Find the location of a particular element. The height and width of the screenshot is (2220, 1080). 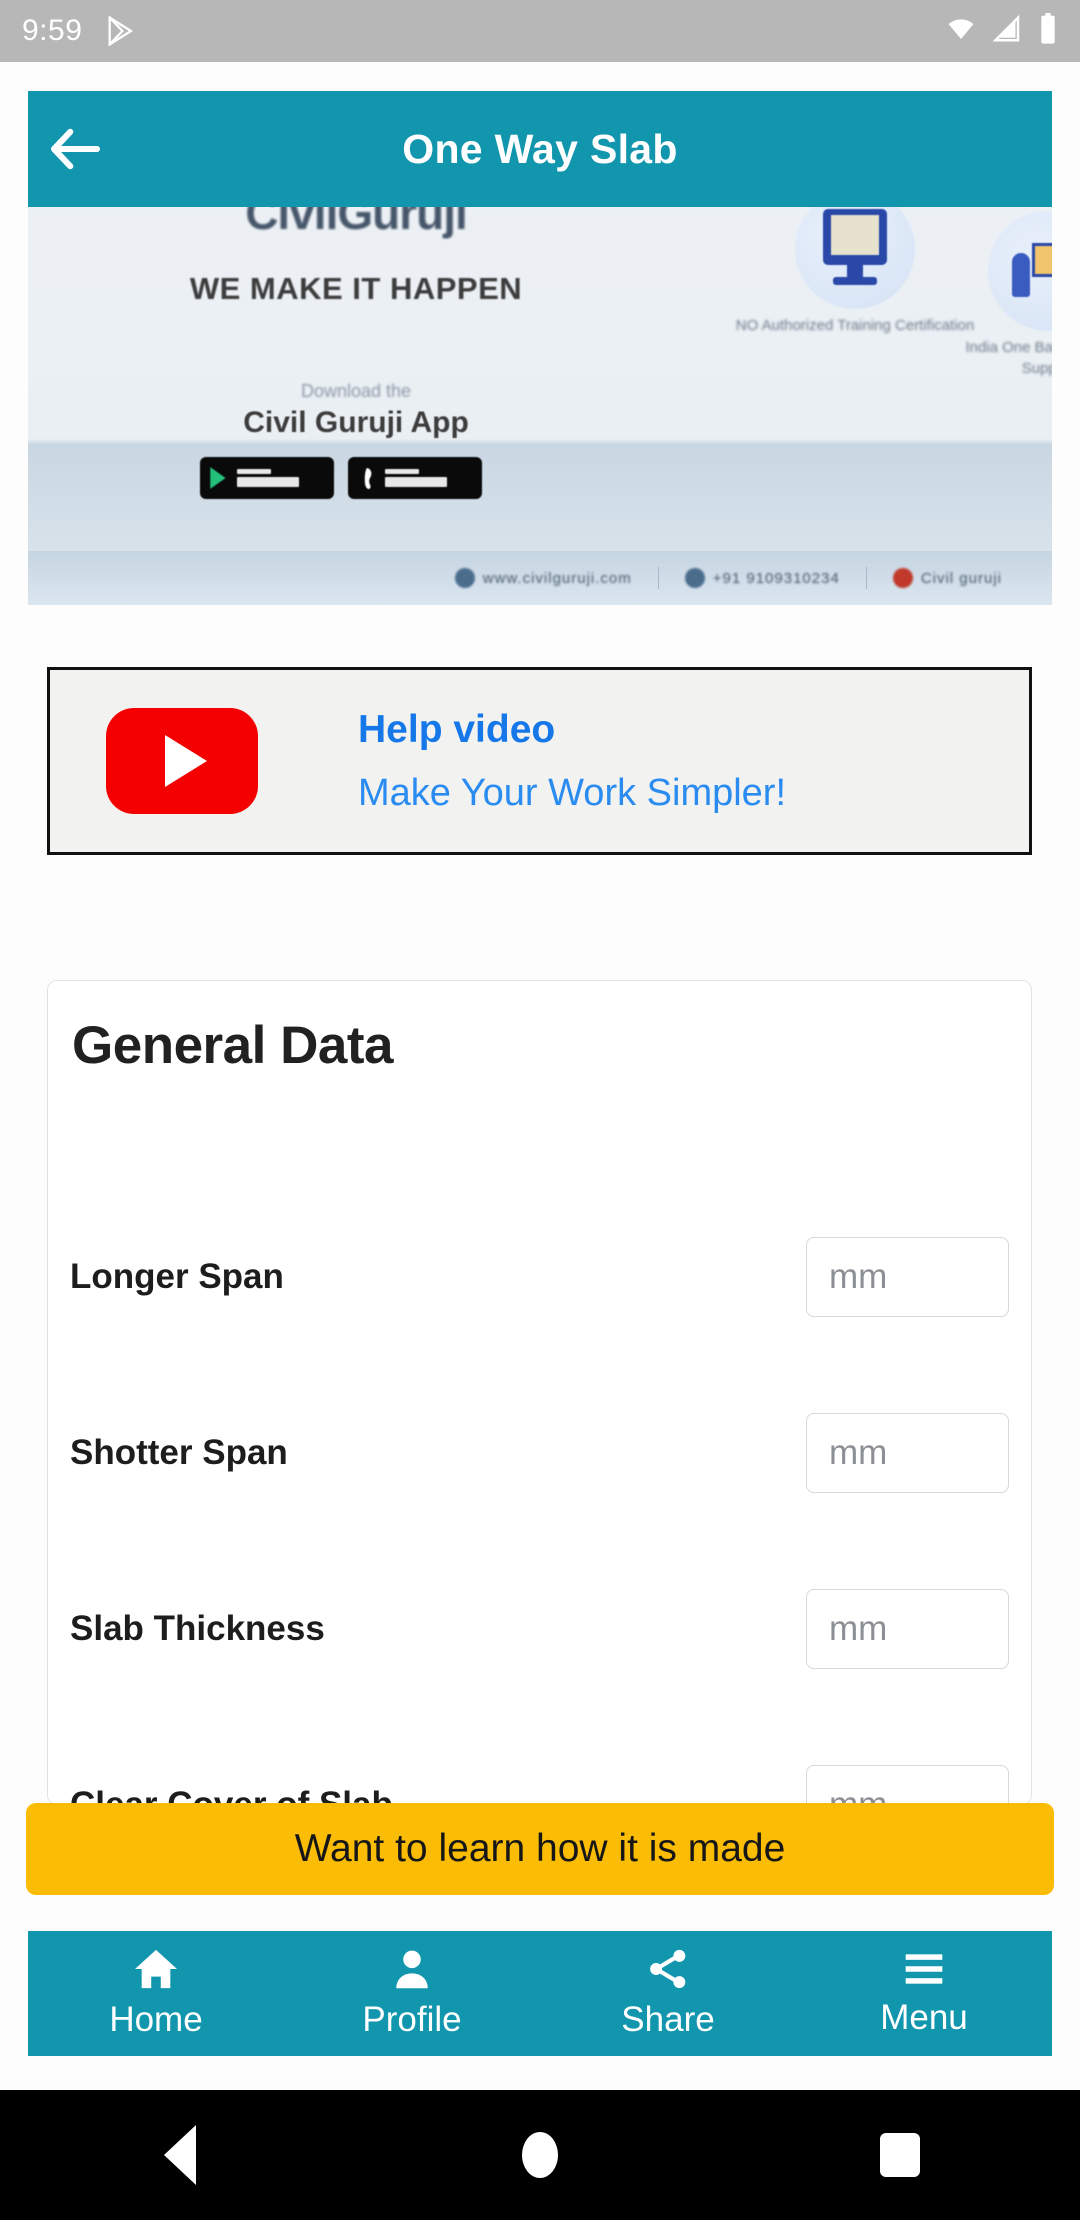

youtube-play-icon is located at coordinates (182, 761).